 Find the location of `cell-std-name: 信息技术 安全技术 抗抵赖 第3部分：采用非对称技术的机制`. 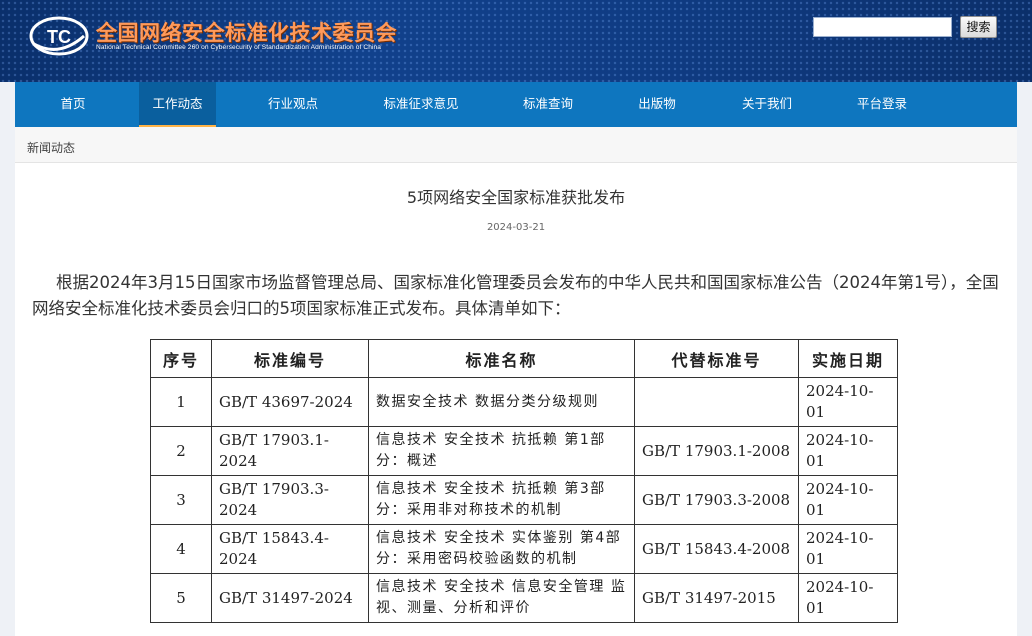

cell-std-name: 信息技术 安全技术 抗抵赖 第3部分：采用非对称技术的机制 is located at coordinates (501, 500).